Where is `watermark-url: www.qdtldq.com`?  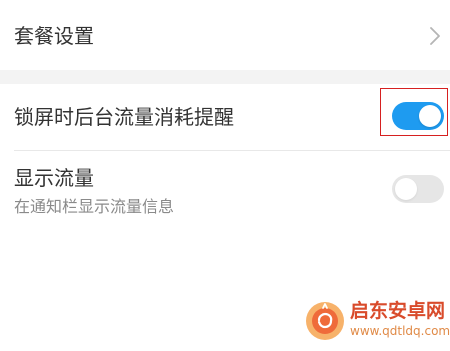 watermark-url: www.qdtldq.com is located at coordinates (400, 331).